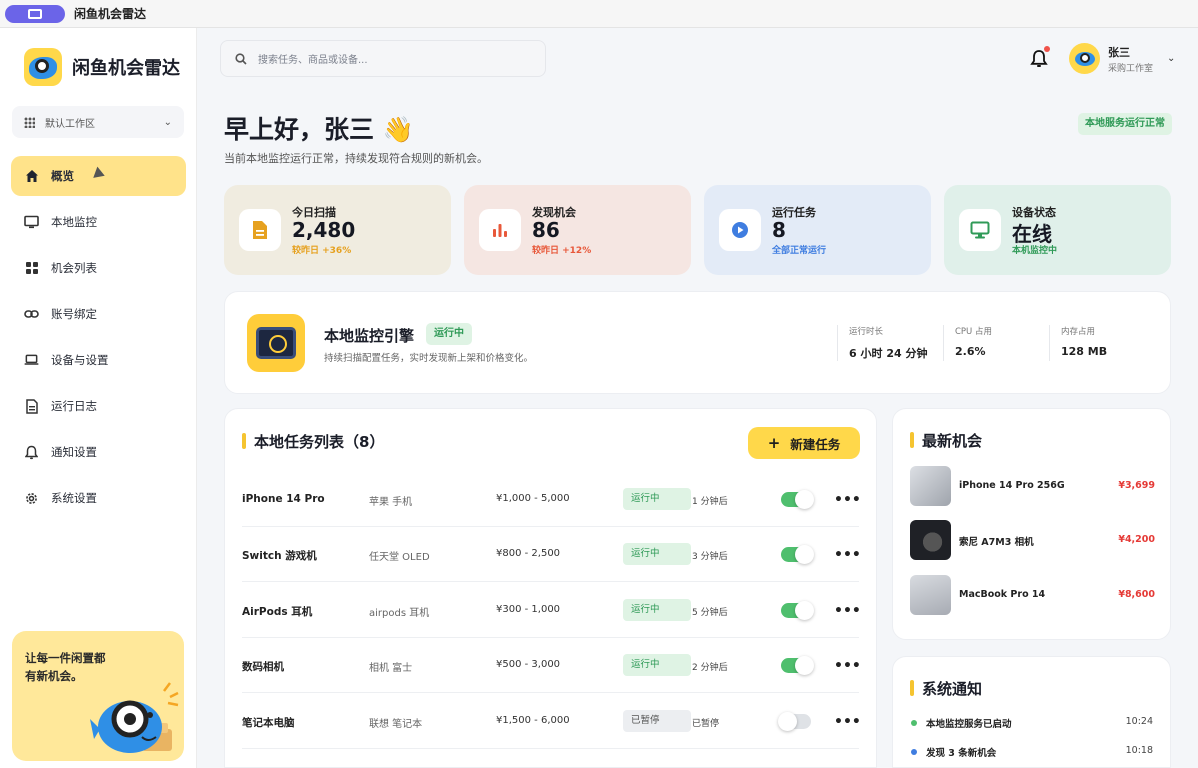  Describe the element at coordinates (1057, 230) in the screenshot. I see `stat-card-device: 设备状态 在线 本机监控中` at that location.